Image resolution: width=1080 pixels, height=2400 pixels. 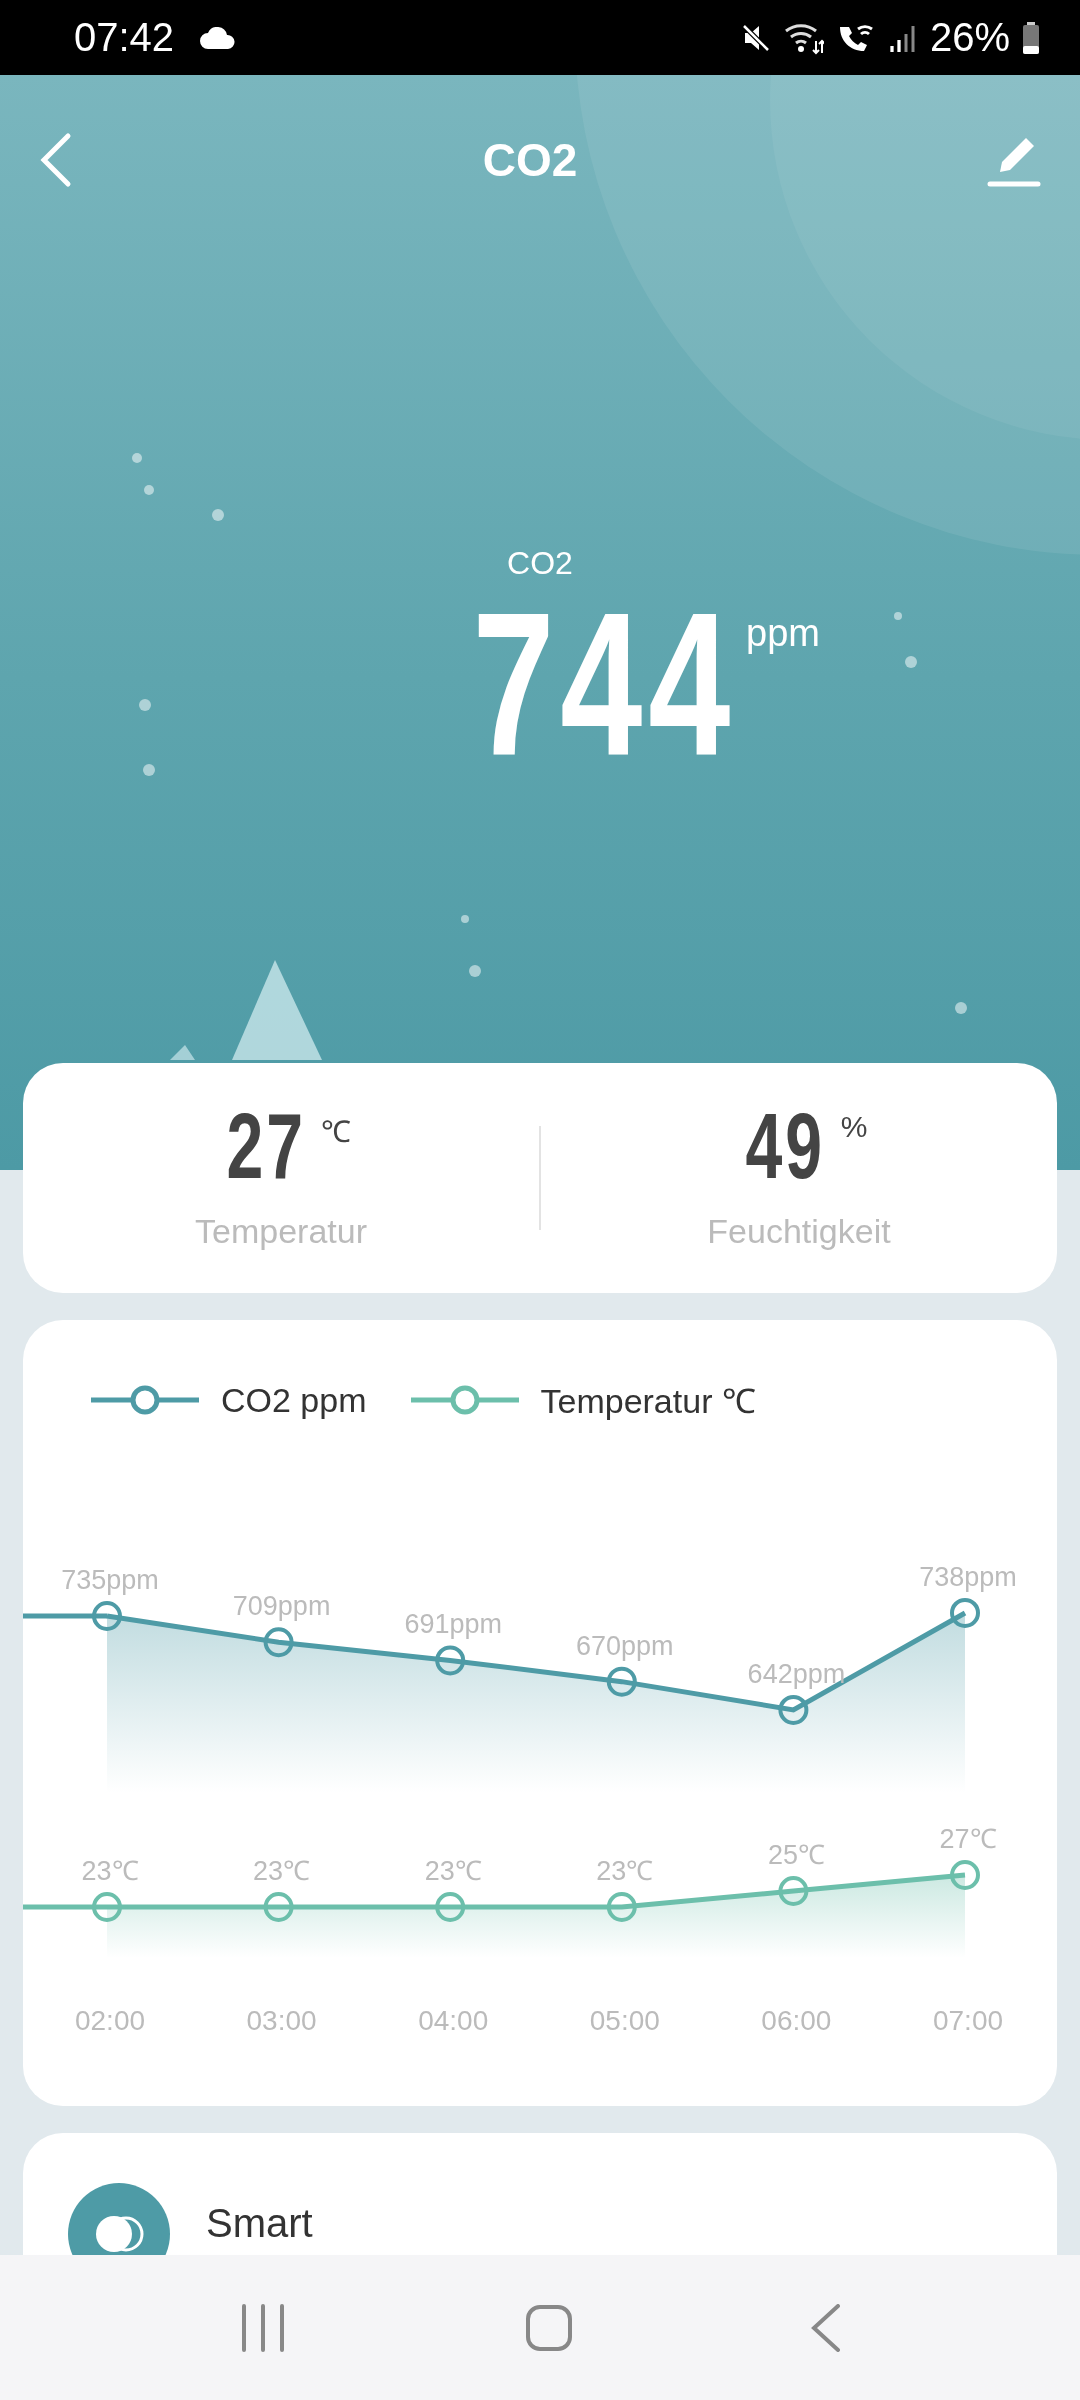 I want to click on summary-unit: %, so click(x=854, y=1126).